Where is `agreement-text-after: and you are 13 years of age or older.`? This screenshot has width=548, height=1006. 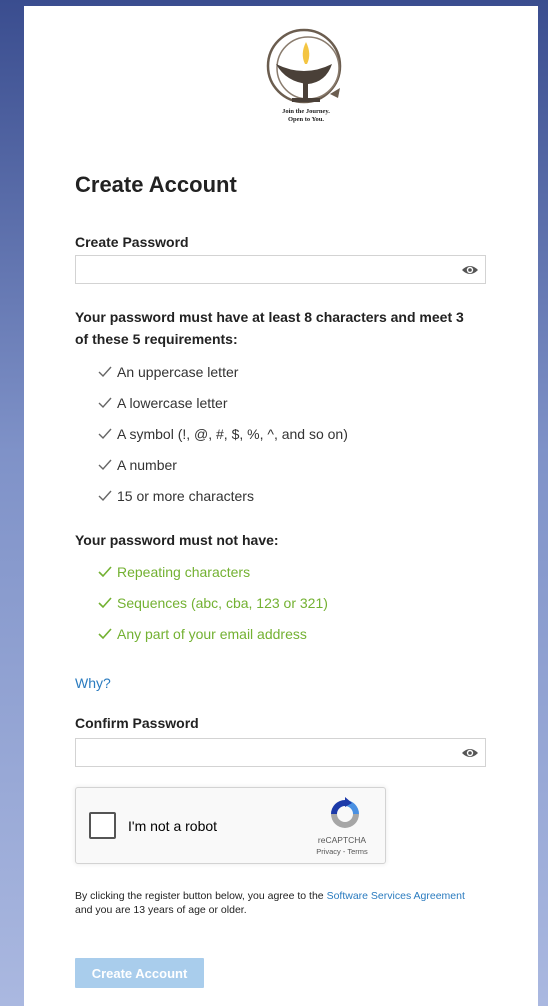 agreement-text-after: and you are 13 years of age or older. is located at coordinates (161, 910).